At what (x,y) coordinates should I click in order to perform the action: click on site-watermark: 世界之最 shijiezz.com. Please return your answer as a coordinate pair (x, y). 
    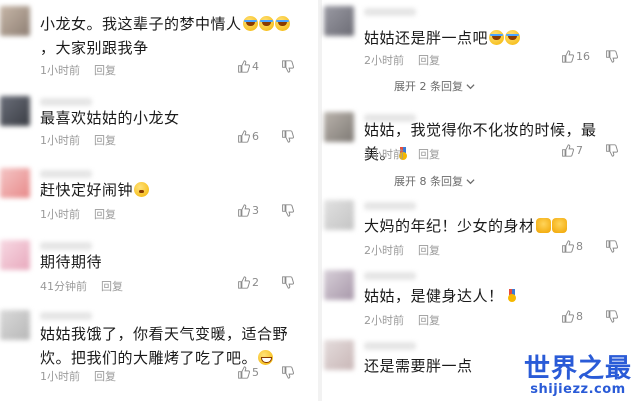
    Looking at the image, I should click on (578, 372).